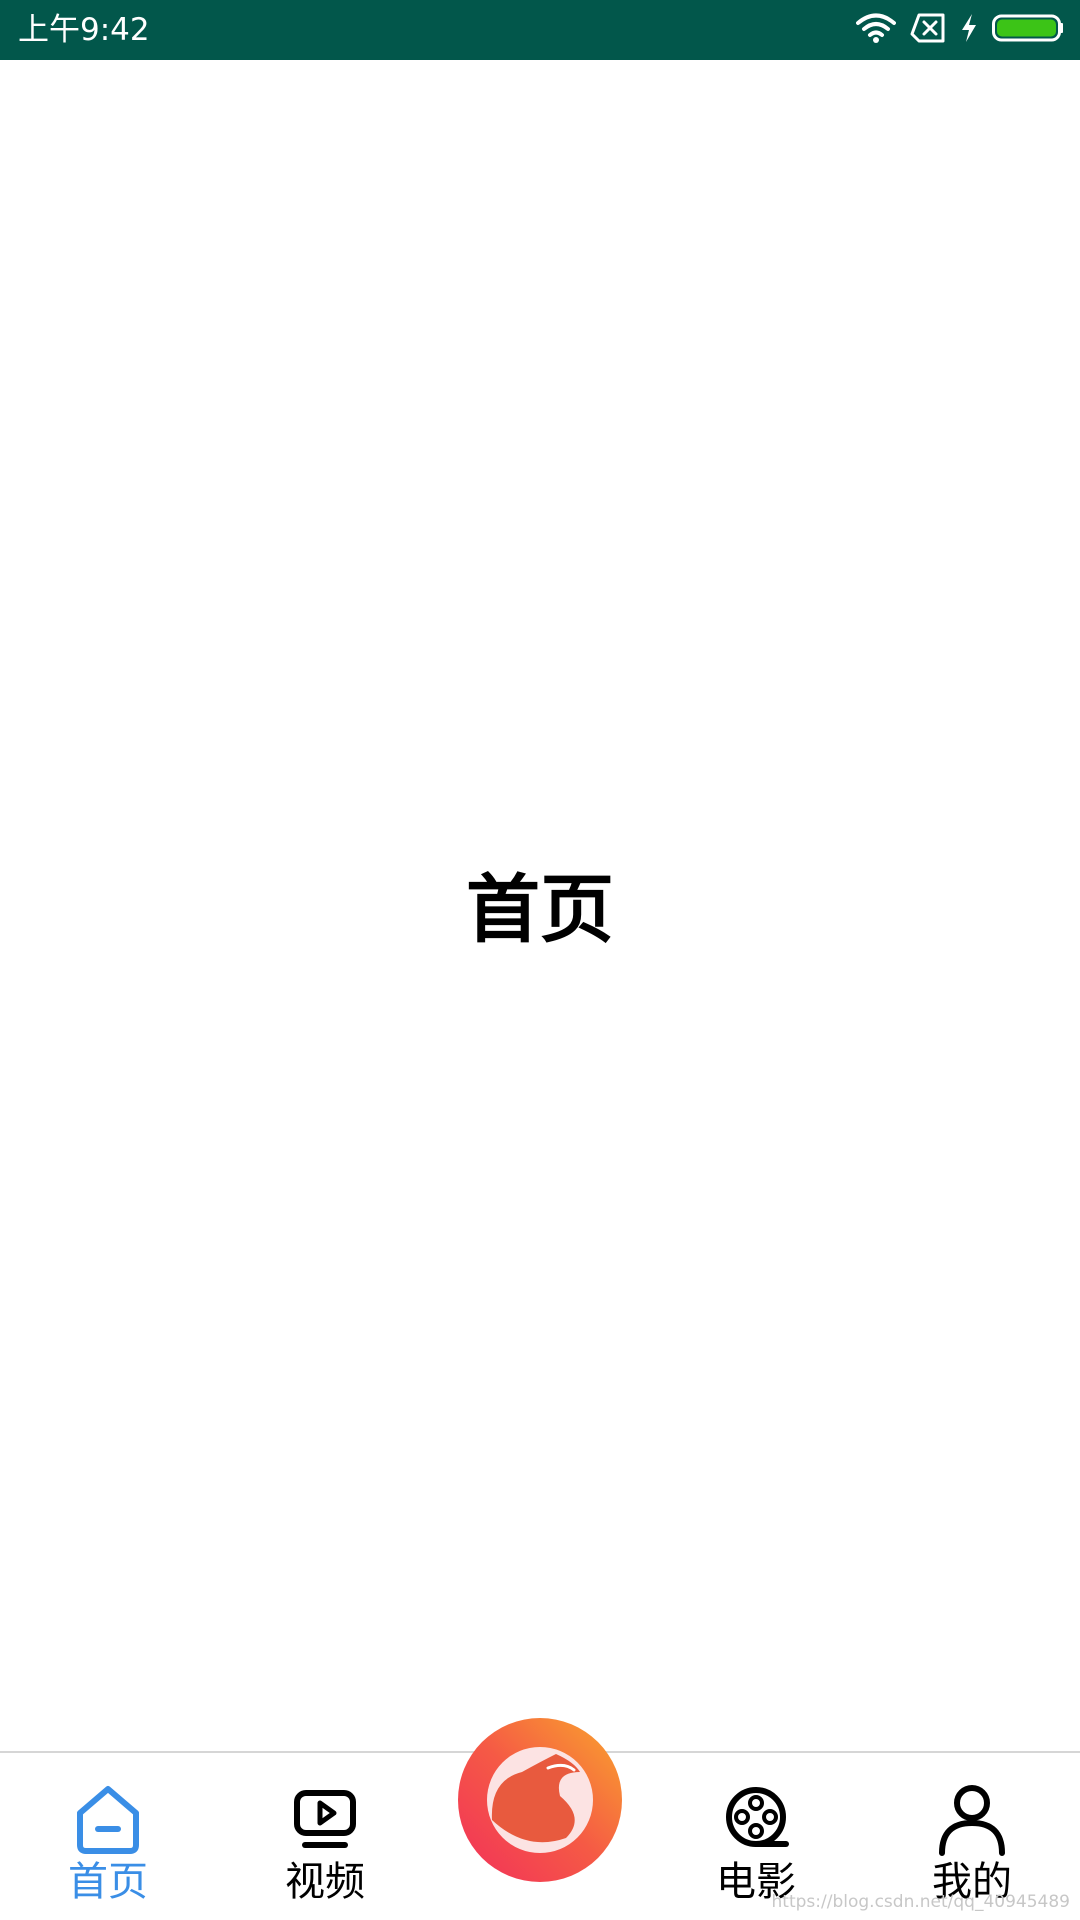  Describe the element at coordinates (876, 30) in the screenshot. I see `wifi-icon` at that location.